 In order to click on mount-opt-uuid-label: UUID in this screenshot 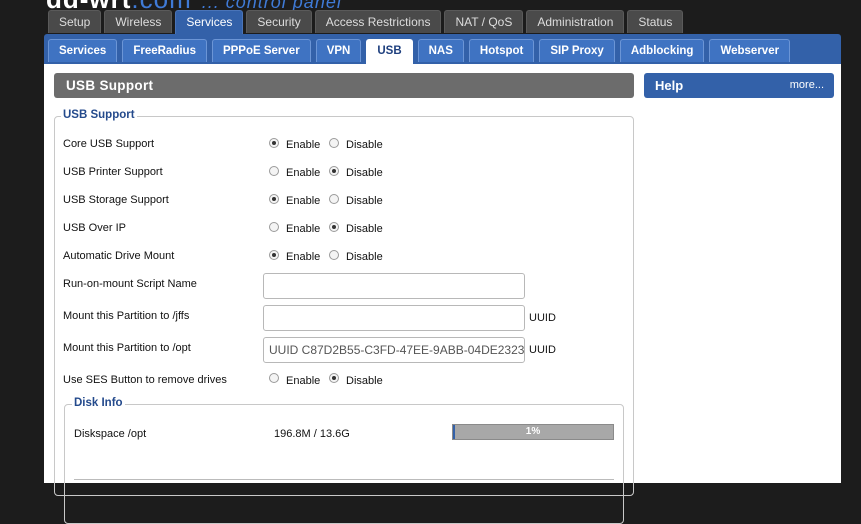, I will do `click(542, 350)`.